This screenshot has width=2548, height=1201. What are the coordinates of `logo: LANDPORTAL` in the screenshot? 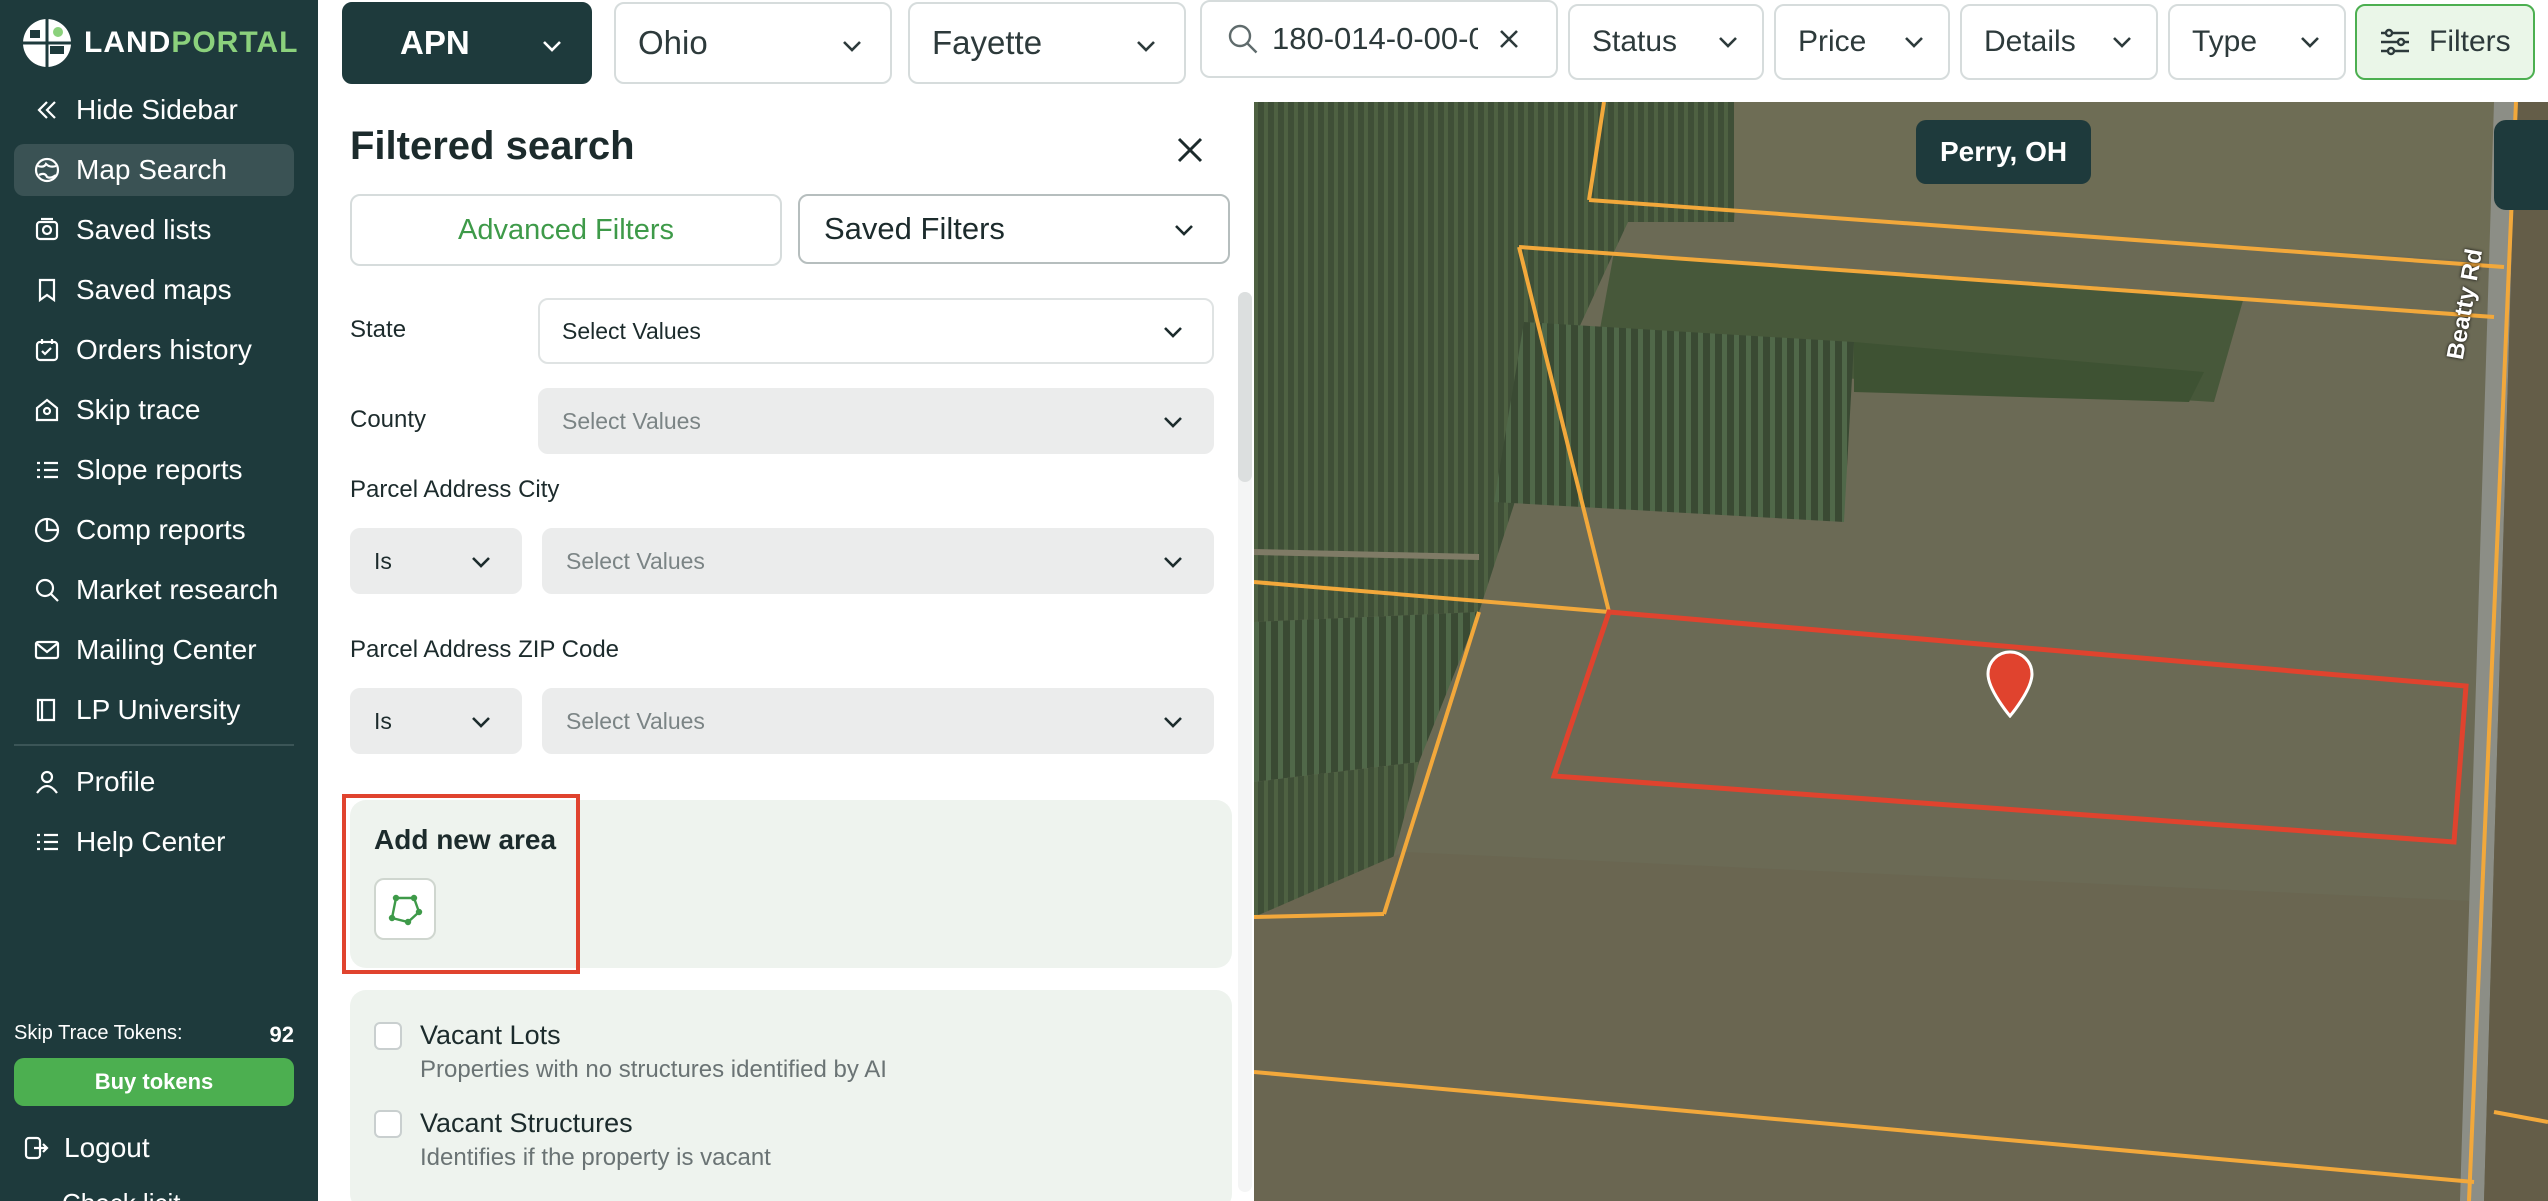 It's located at (159, 43).